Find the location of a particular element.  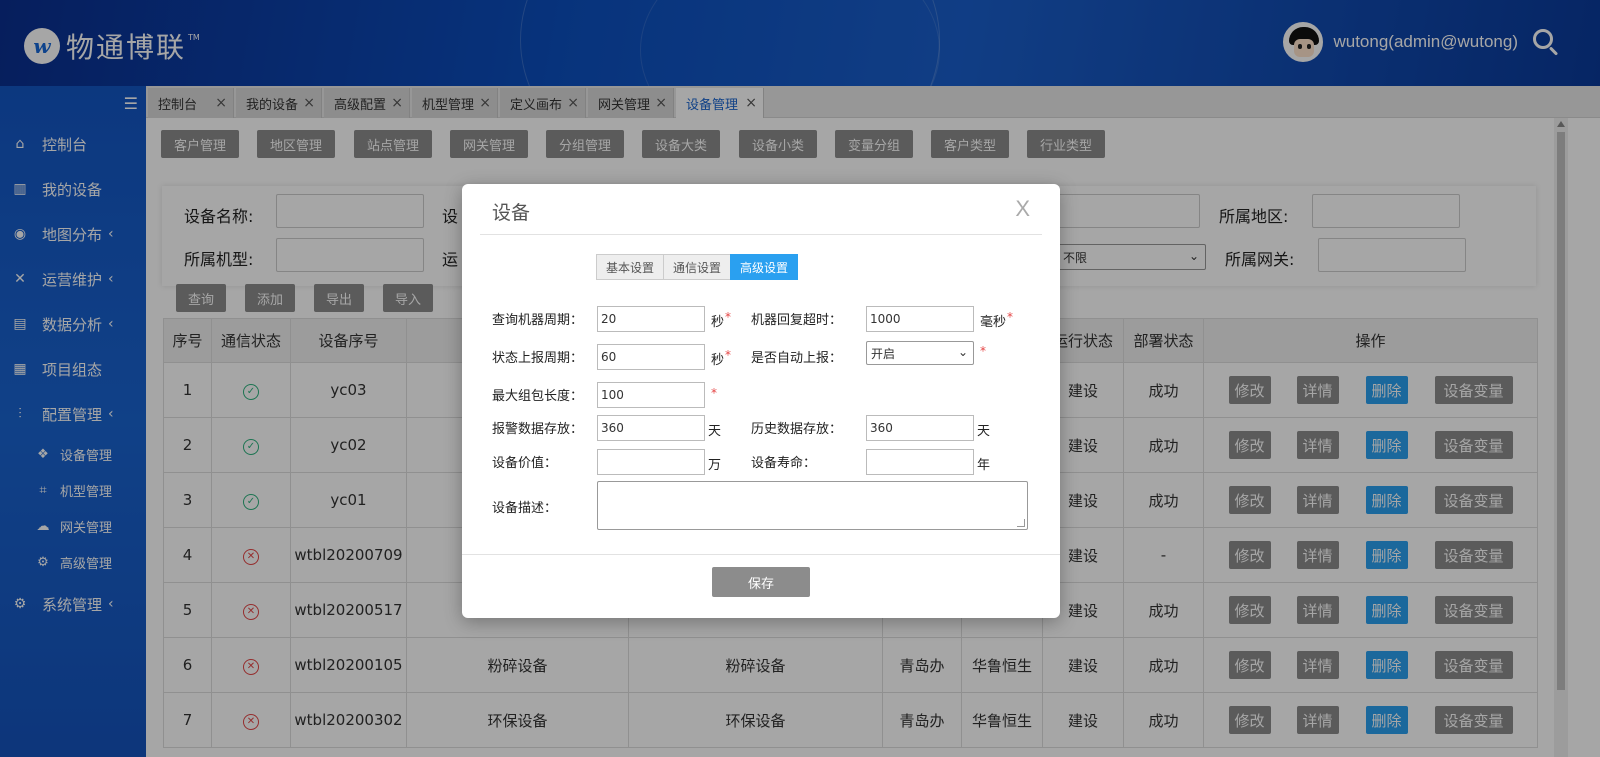

query-period-label: 查询机器周期： is located at coordinates (538, 320).